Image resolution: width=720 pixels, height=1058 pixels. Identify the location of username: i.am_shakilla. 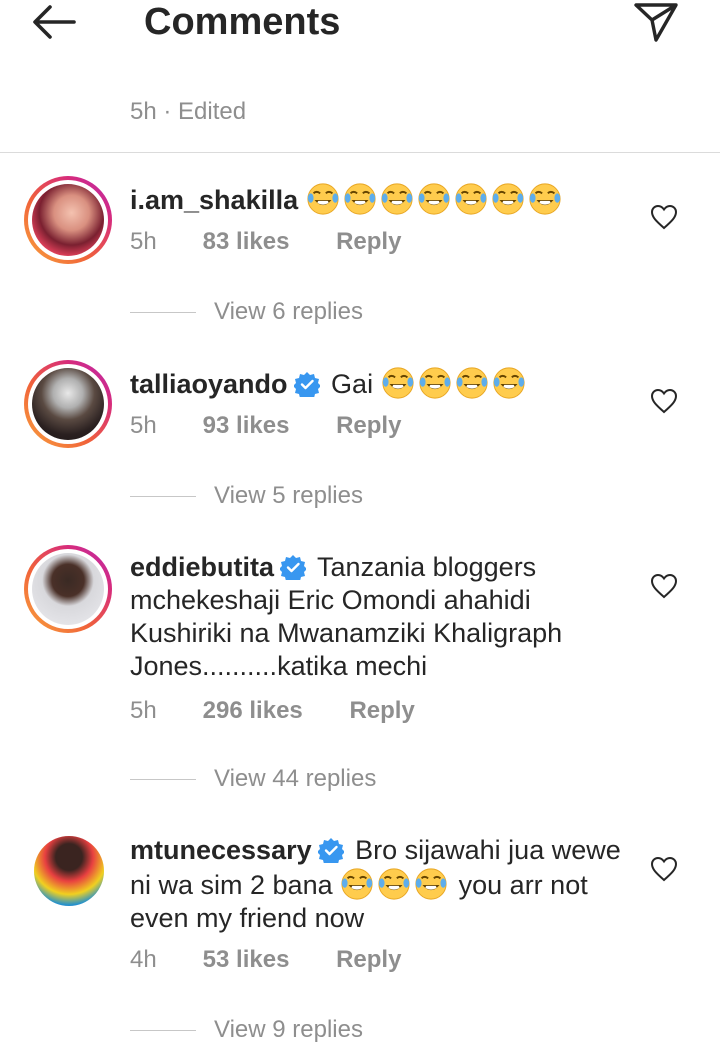
(214, 200).